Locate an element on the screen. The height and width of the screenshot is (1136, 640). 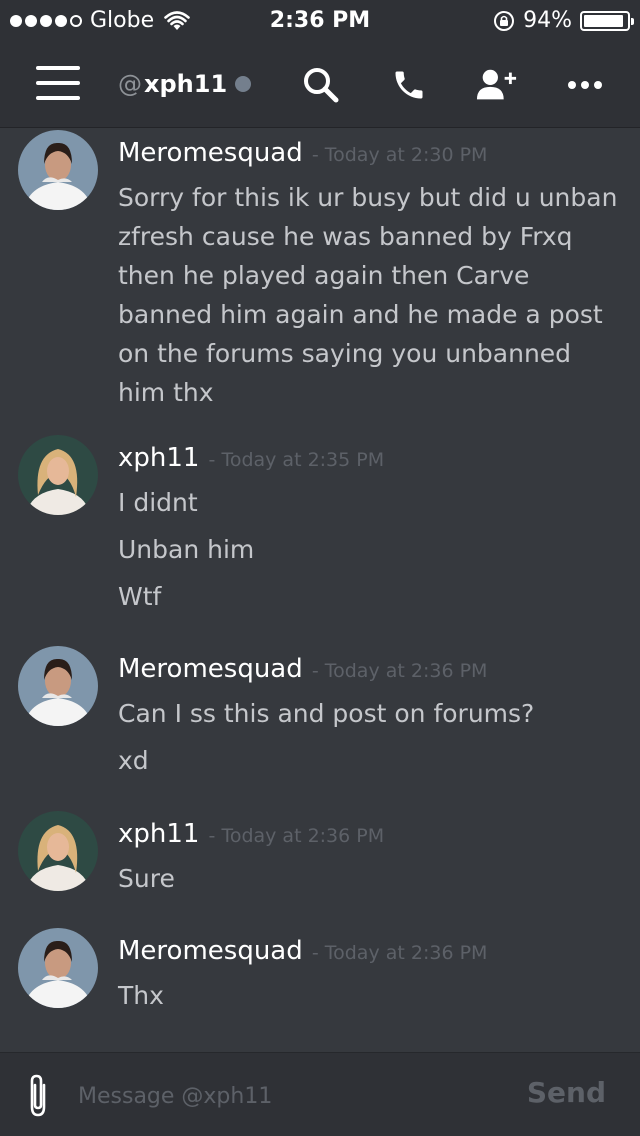
message-body: Thx is located at coordinates (368, 995).